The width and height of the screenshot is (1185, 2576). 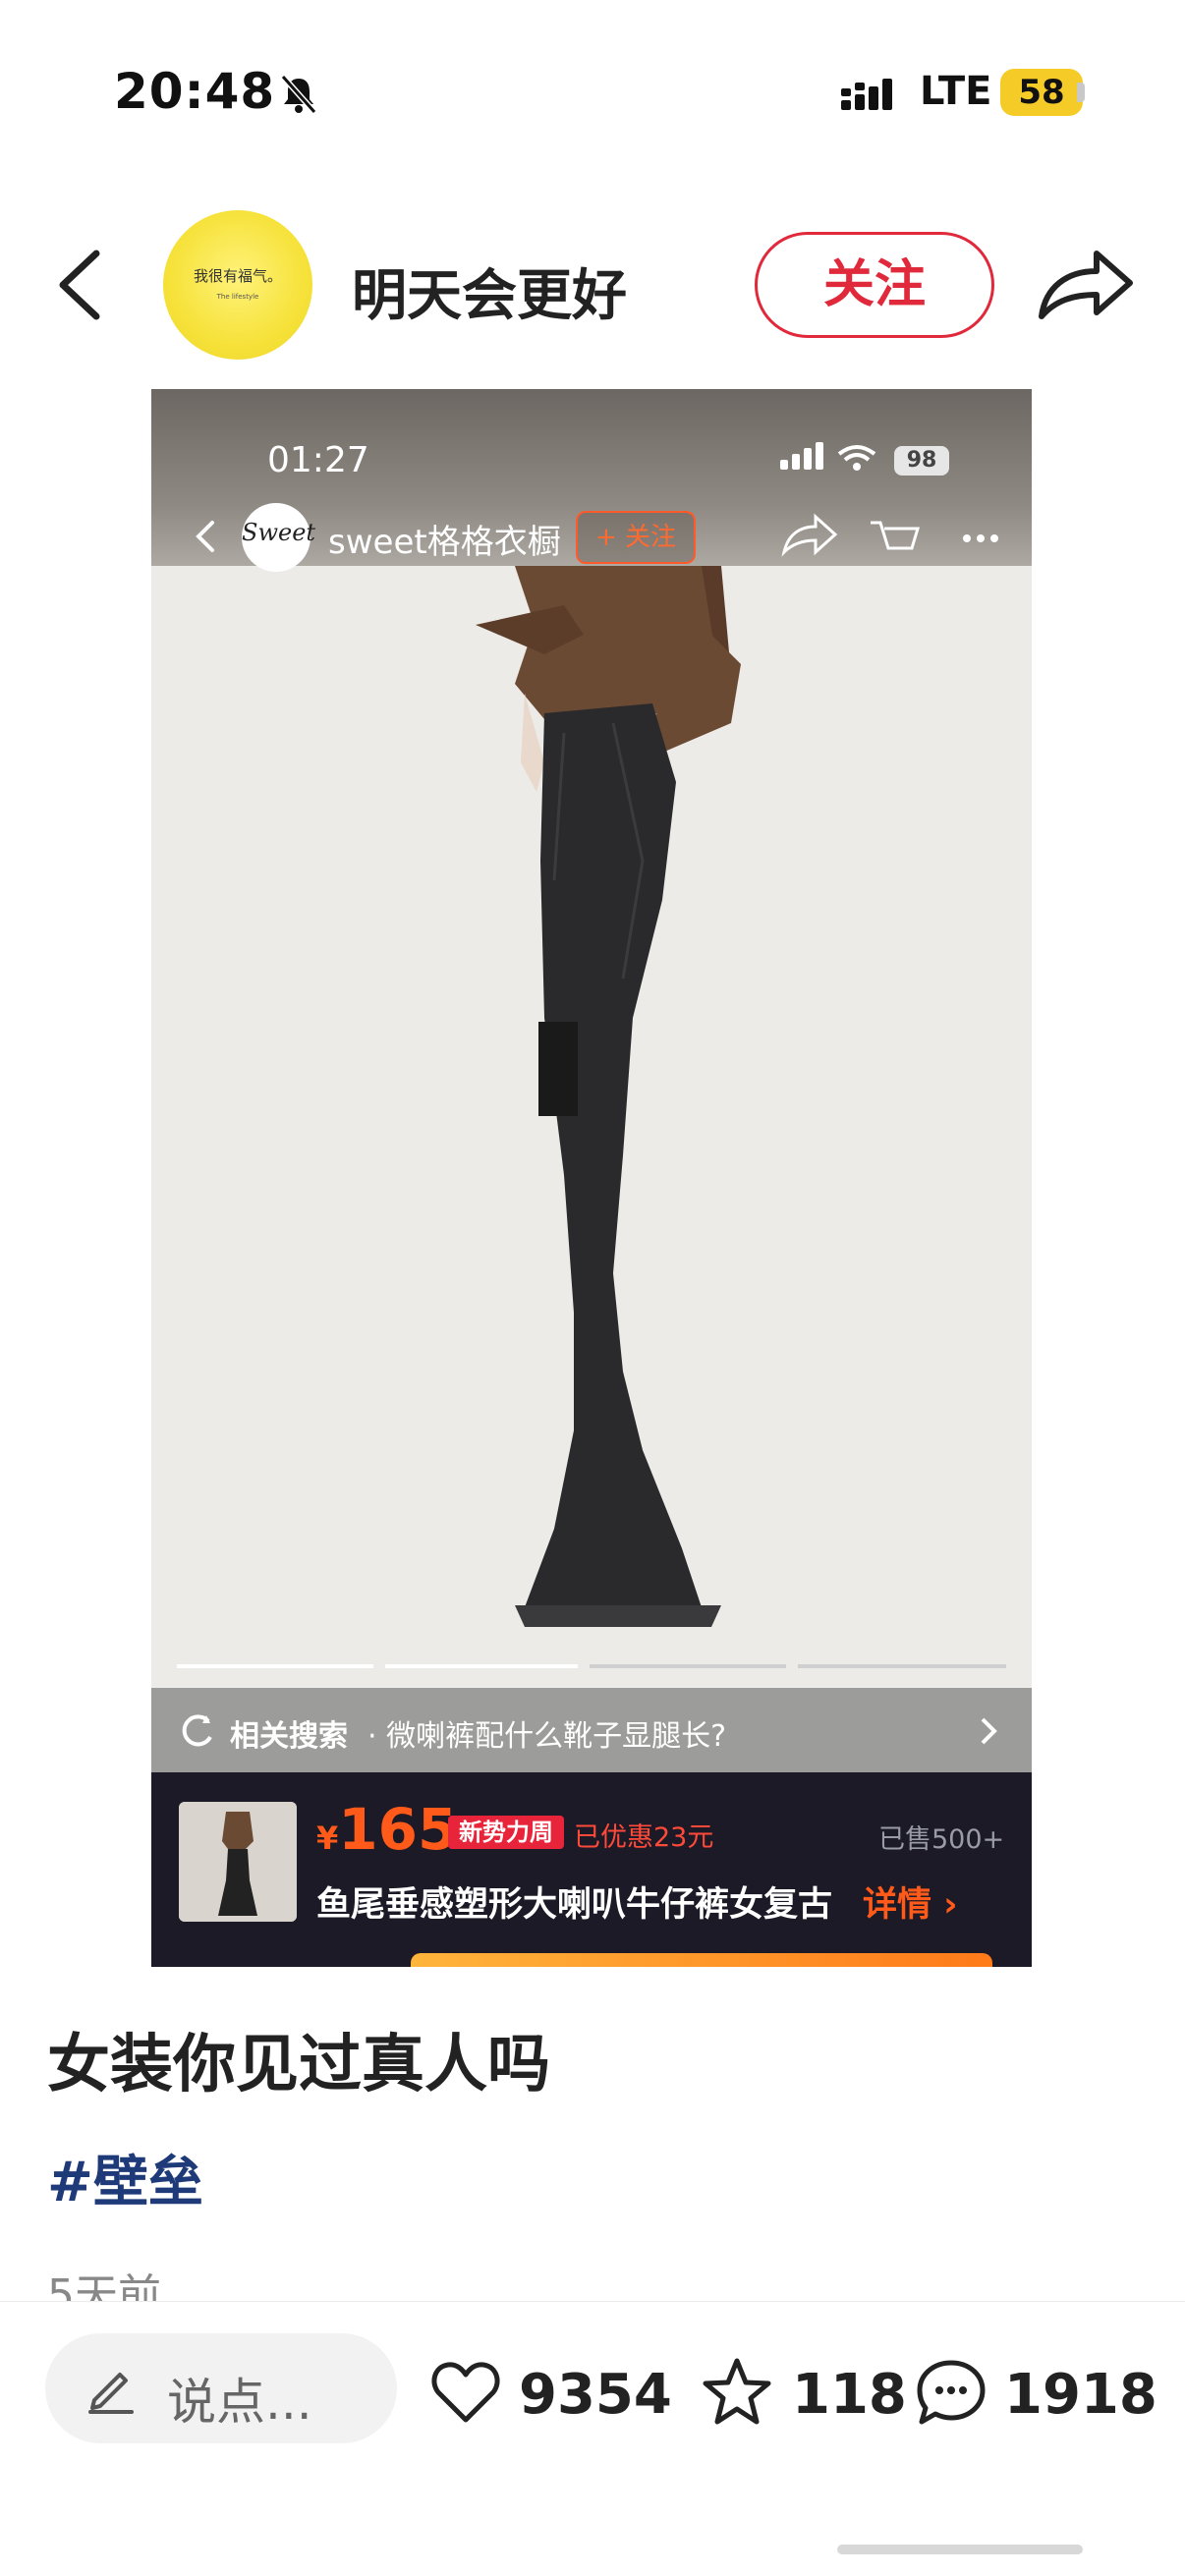 What do you see at coordinates (238, 297) in the screenshot?
I see `avatar-subtext: The lifestyle` at bounding box center [238, 297].